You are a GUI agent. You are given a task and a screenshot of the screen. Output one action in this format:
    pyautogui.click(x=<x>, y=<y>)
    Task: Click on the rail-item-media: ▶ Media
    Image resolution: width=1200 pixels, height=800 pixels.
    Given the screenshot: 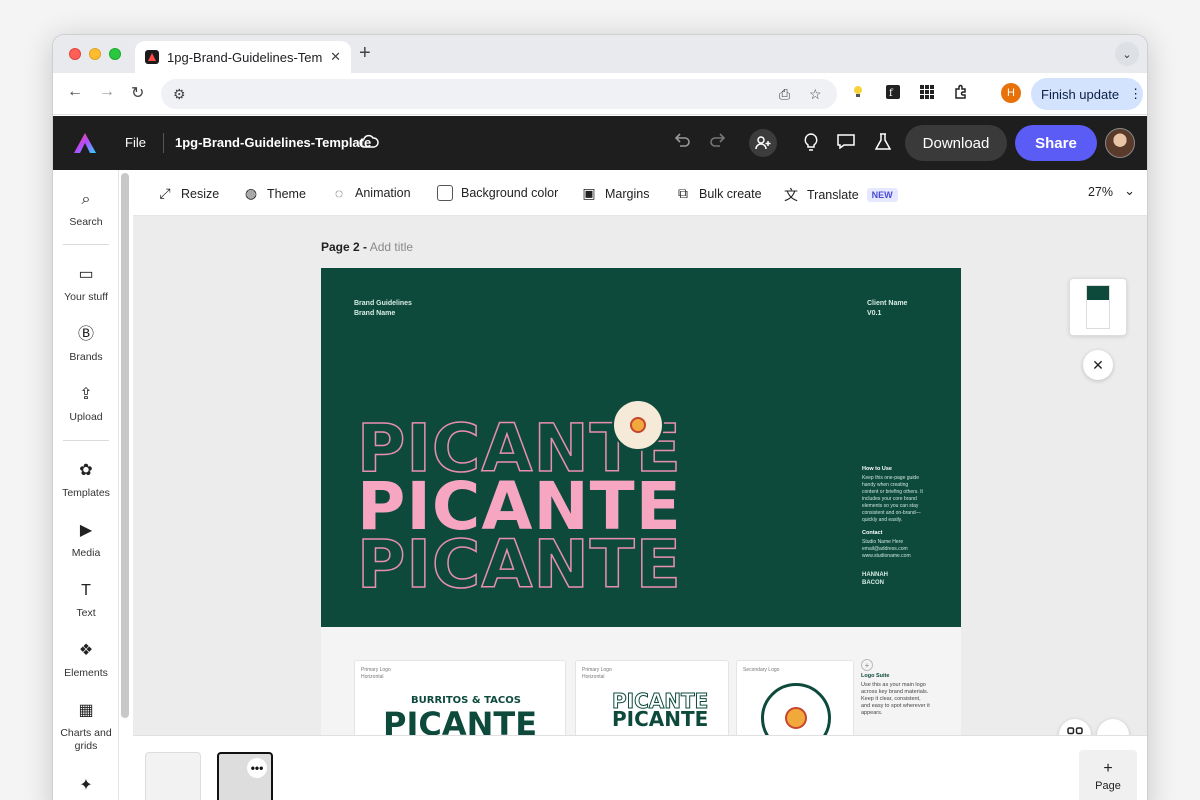 What is the action you would take?
    pyautogui.click(x=86, y=540)
    